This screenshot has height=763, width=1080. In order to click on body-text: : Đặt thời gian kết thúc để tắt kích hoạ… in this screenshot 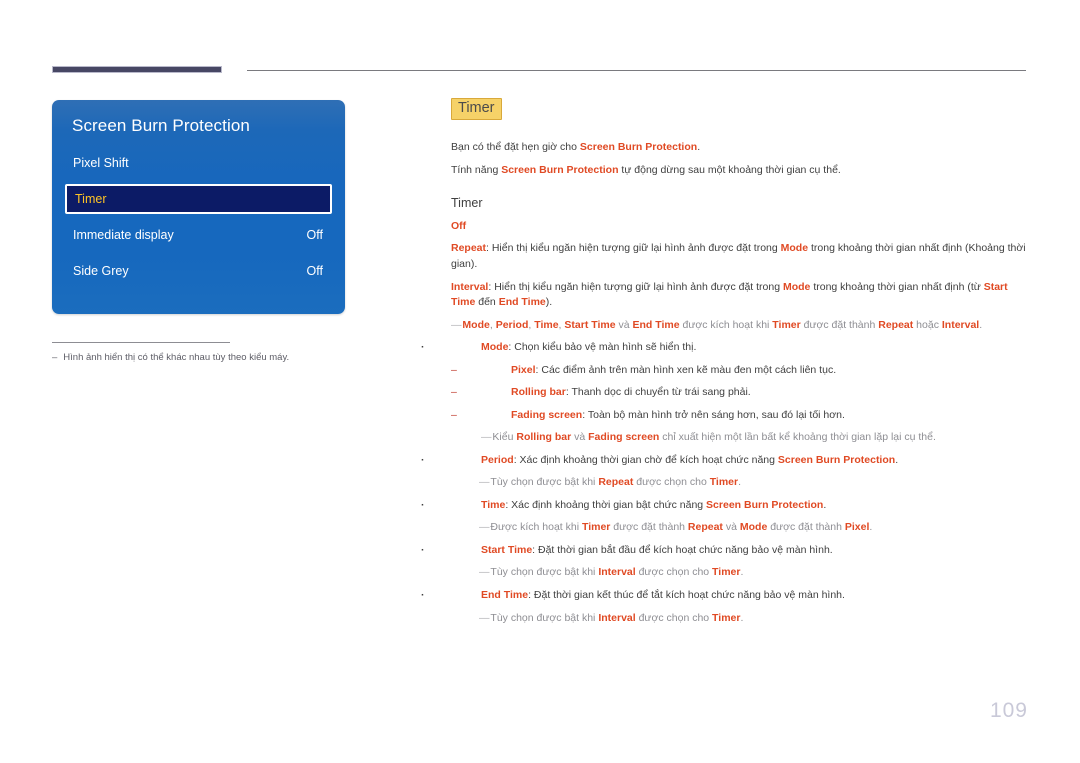, I will do `click(686, 594)`.